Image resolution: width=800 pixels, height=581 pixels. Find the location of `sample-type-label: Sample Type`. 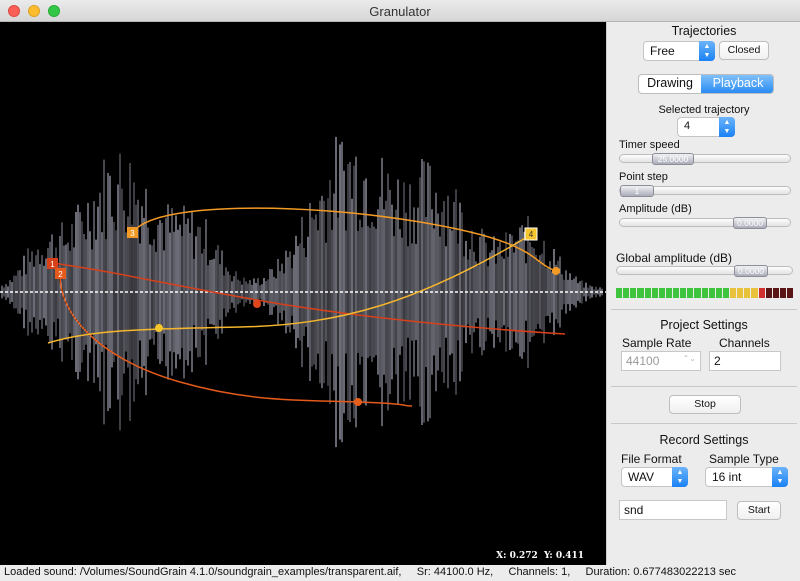

sample-type-label: Sample Type is located at coordinates (744, 459).